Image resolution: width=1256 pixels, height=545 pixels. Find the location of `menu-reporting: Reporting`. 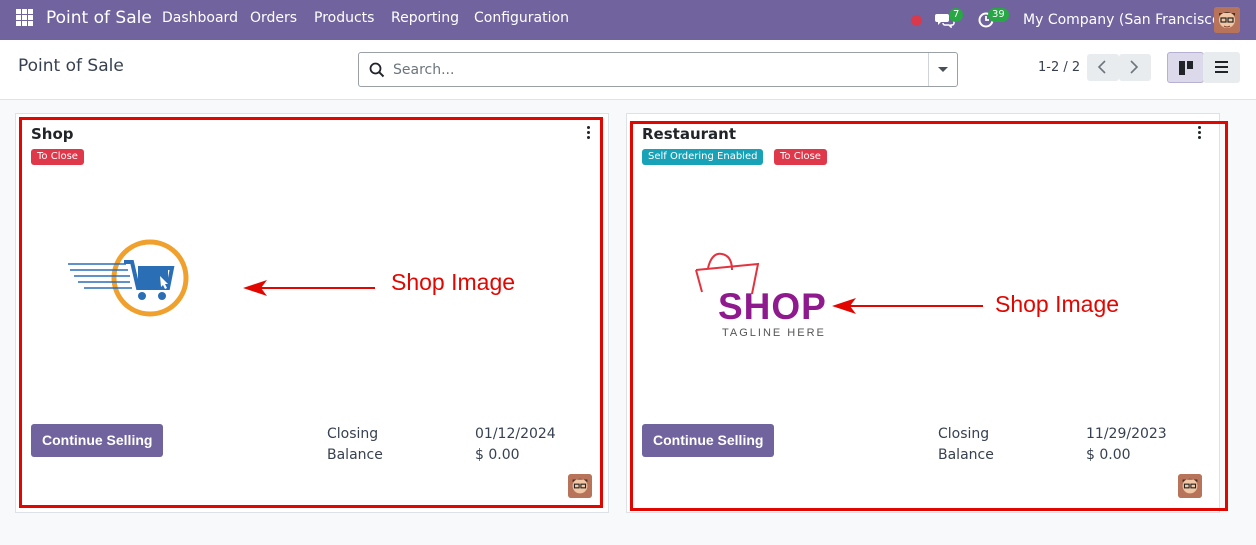

menu-reporting: Reporting is located at coordinates (425, 18).